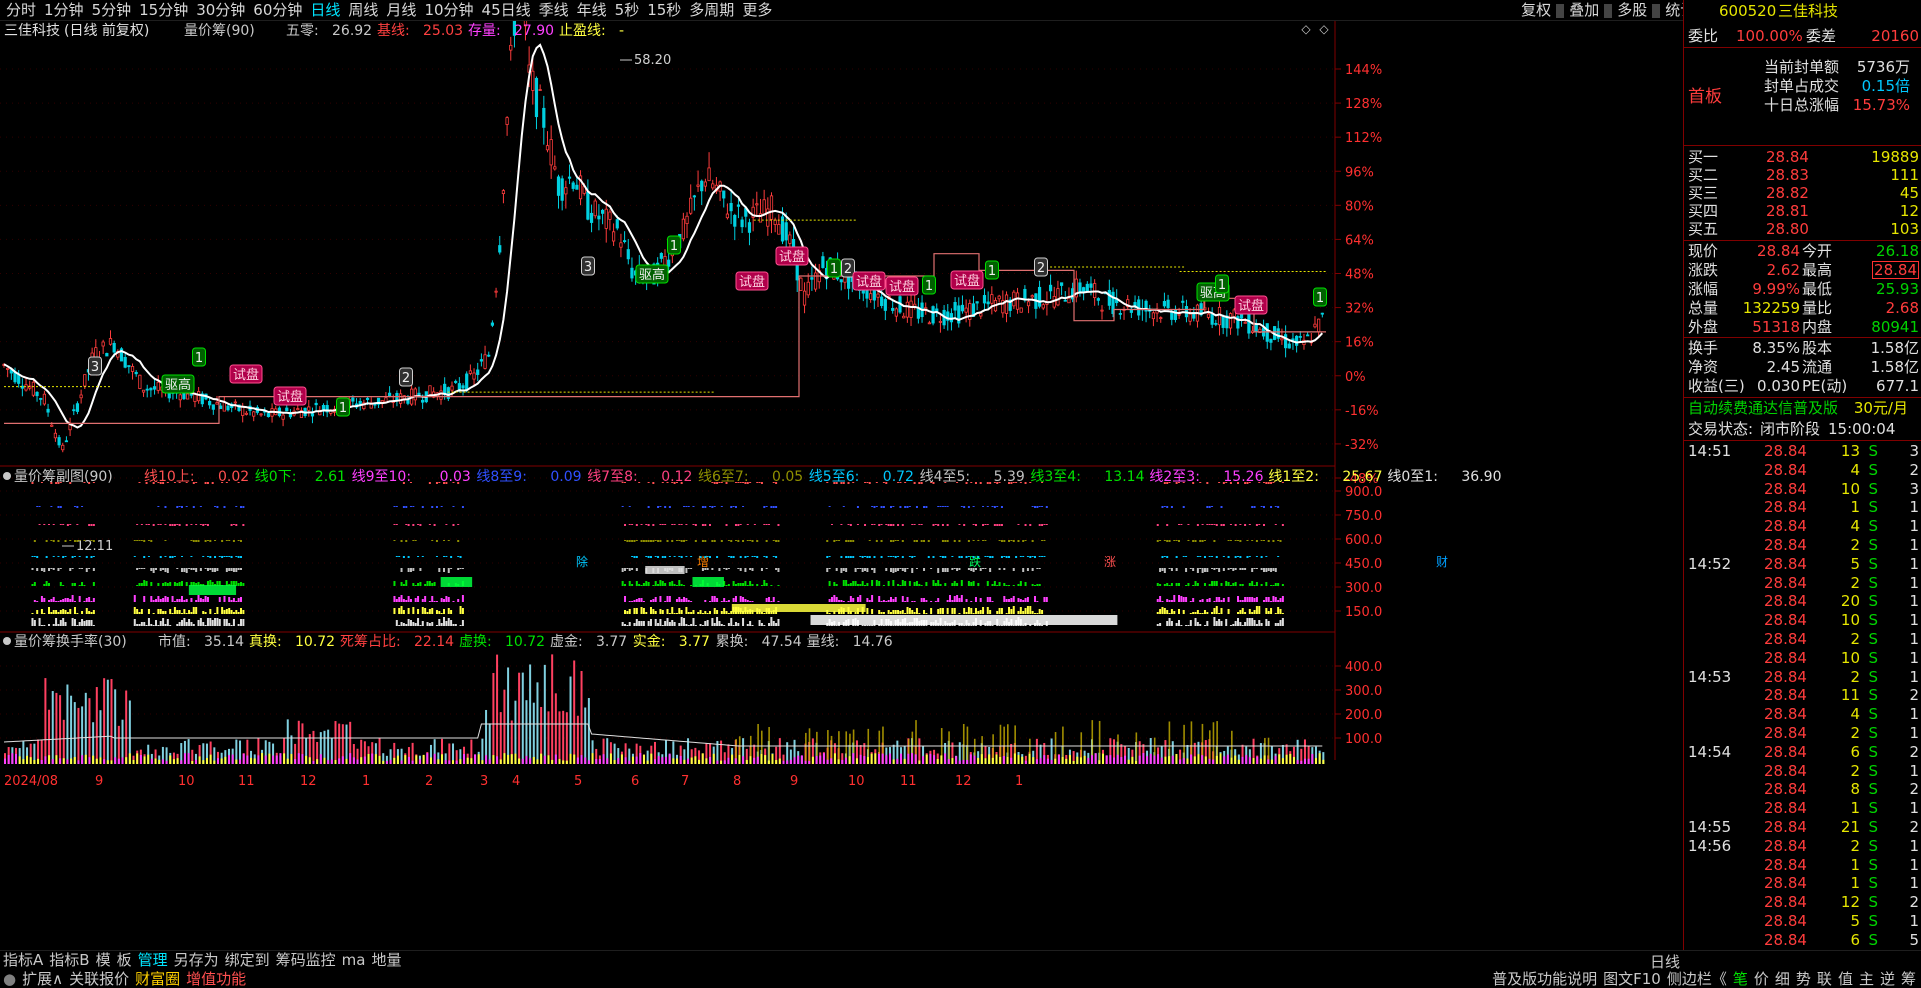  What do you see at coordinates (112, 10) in the screenshot?
I see `period-tab-2: 5分钟` at bounding box center [112, 10].